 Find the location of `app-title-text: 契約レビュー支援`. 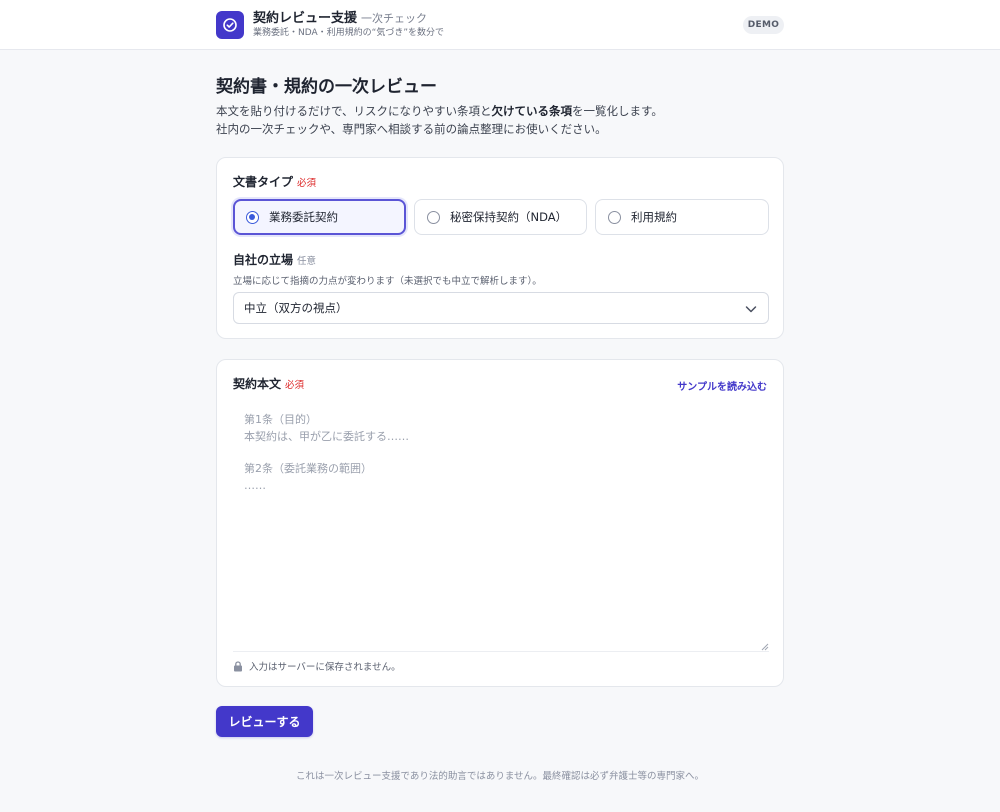

app-title-text: 契約レビュー支援 is located at coordinates (305, 18).